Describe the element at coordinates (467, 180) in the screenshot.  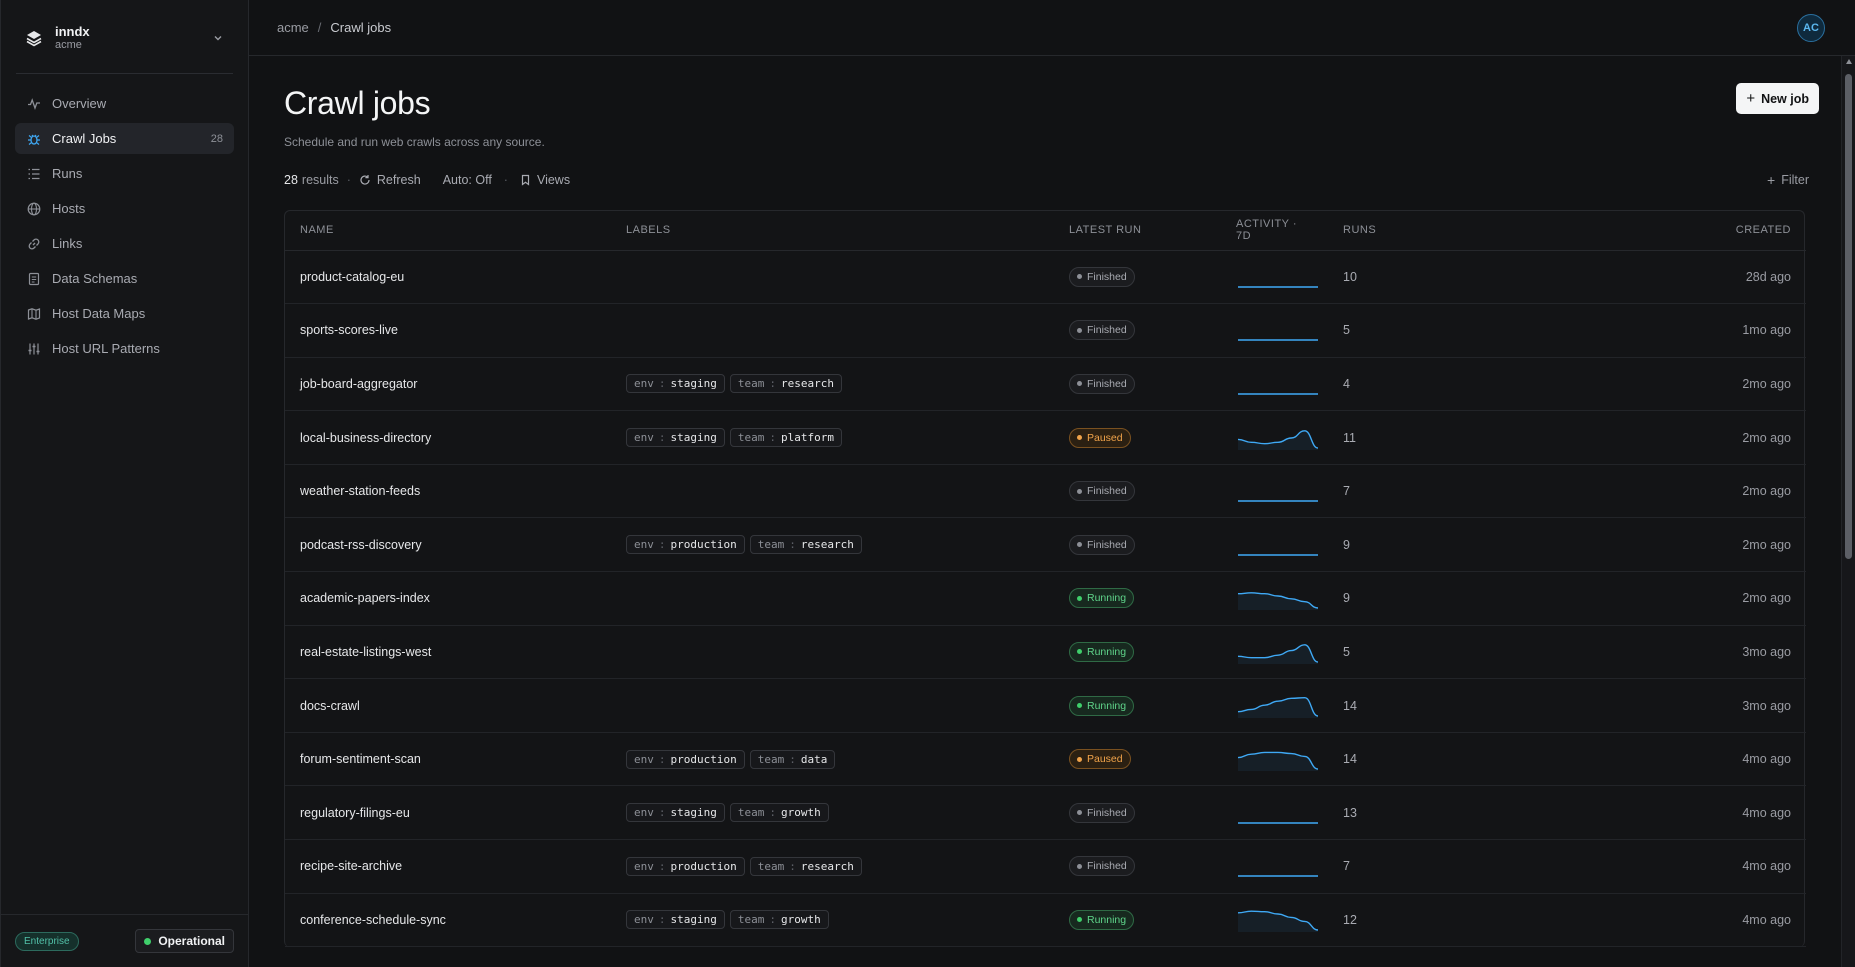
I see `auto-refresh-toggle: Auto: Off` at that location.